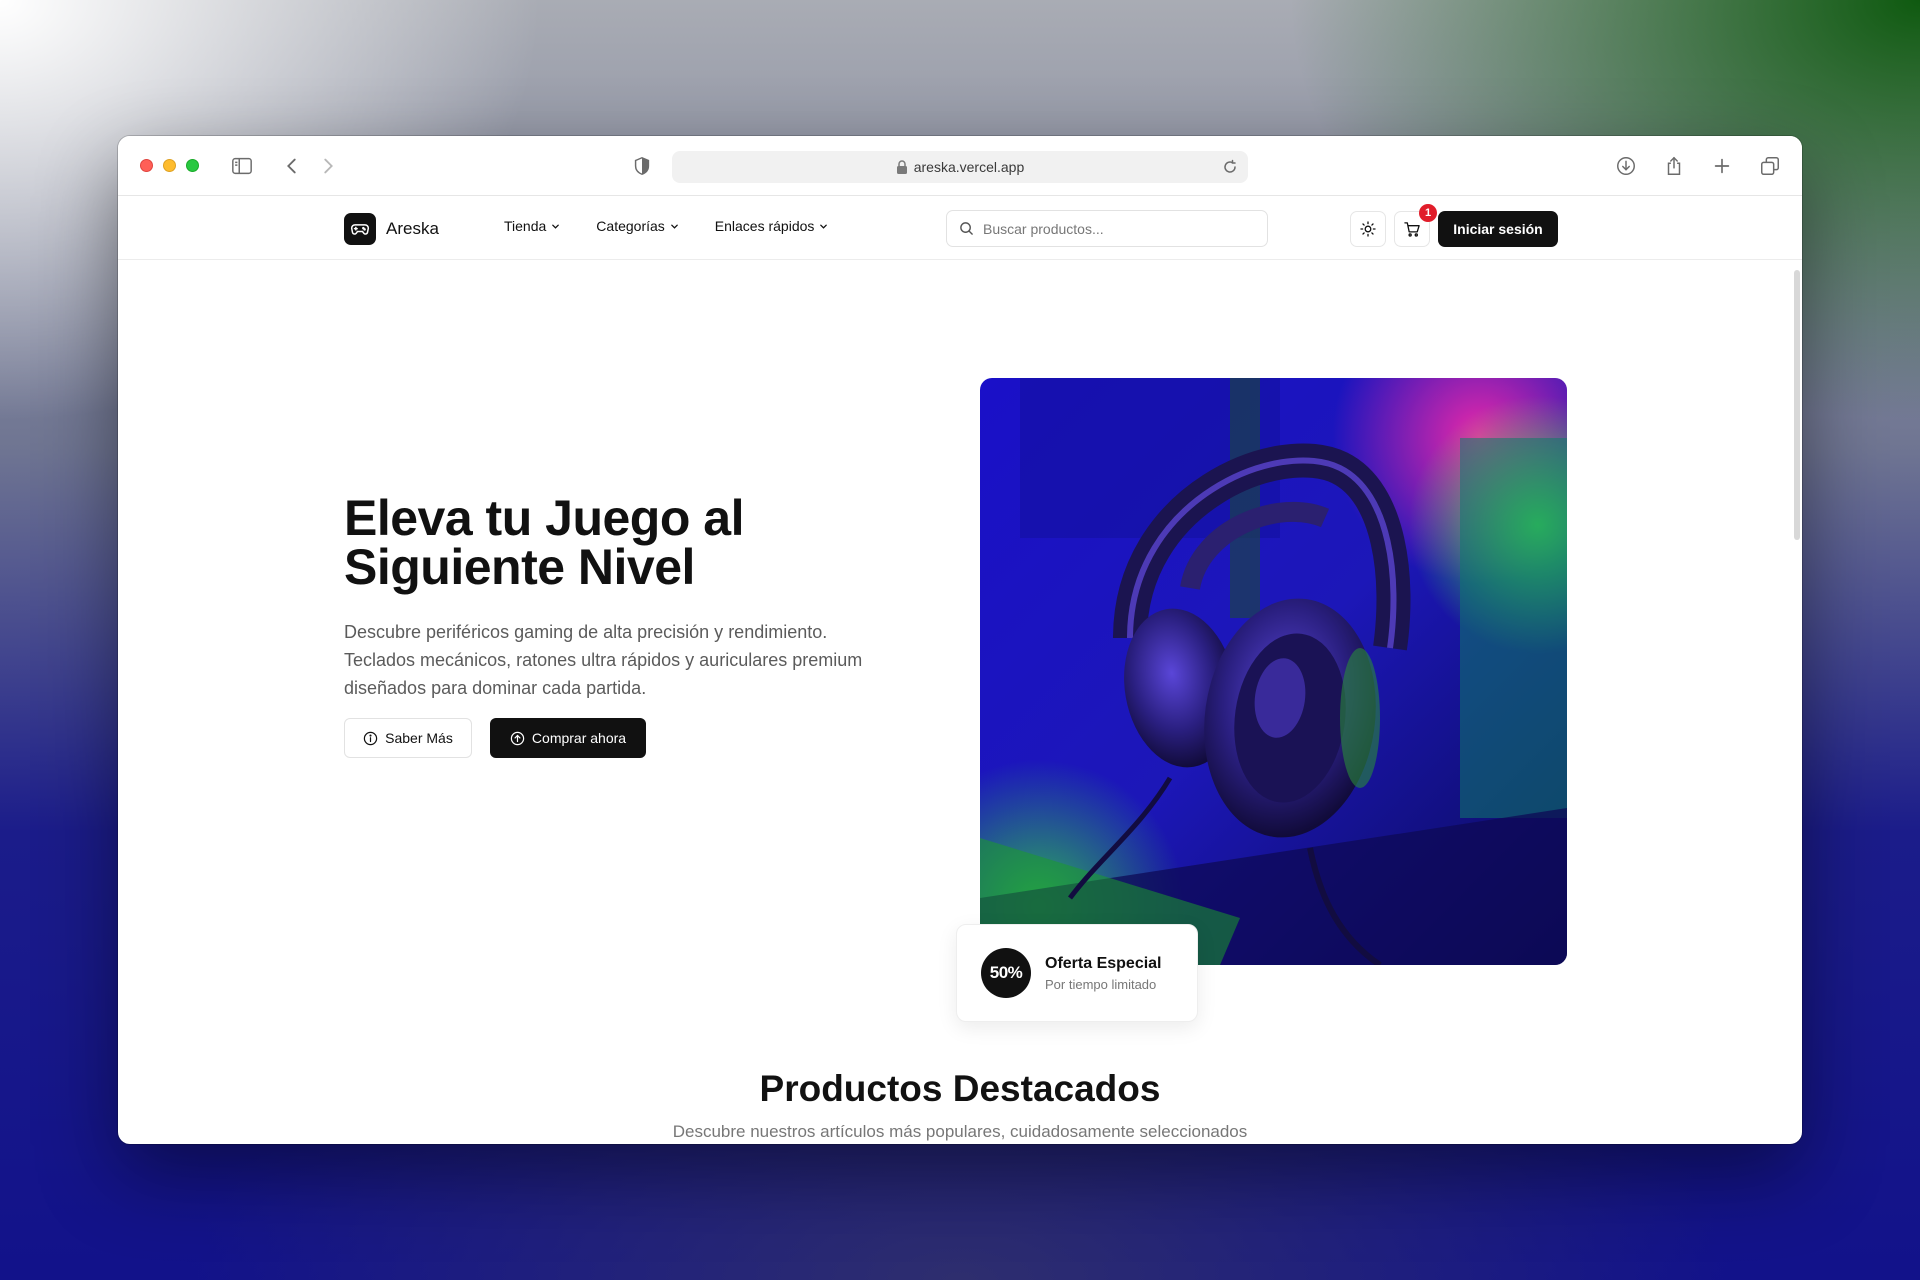 This screenshot has width=1920, height=1280. Describe the element at coordinates (1230, 167) in the screenshot. I see `reload-icon` at that location.